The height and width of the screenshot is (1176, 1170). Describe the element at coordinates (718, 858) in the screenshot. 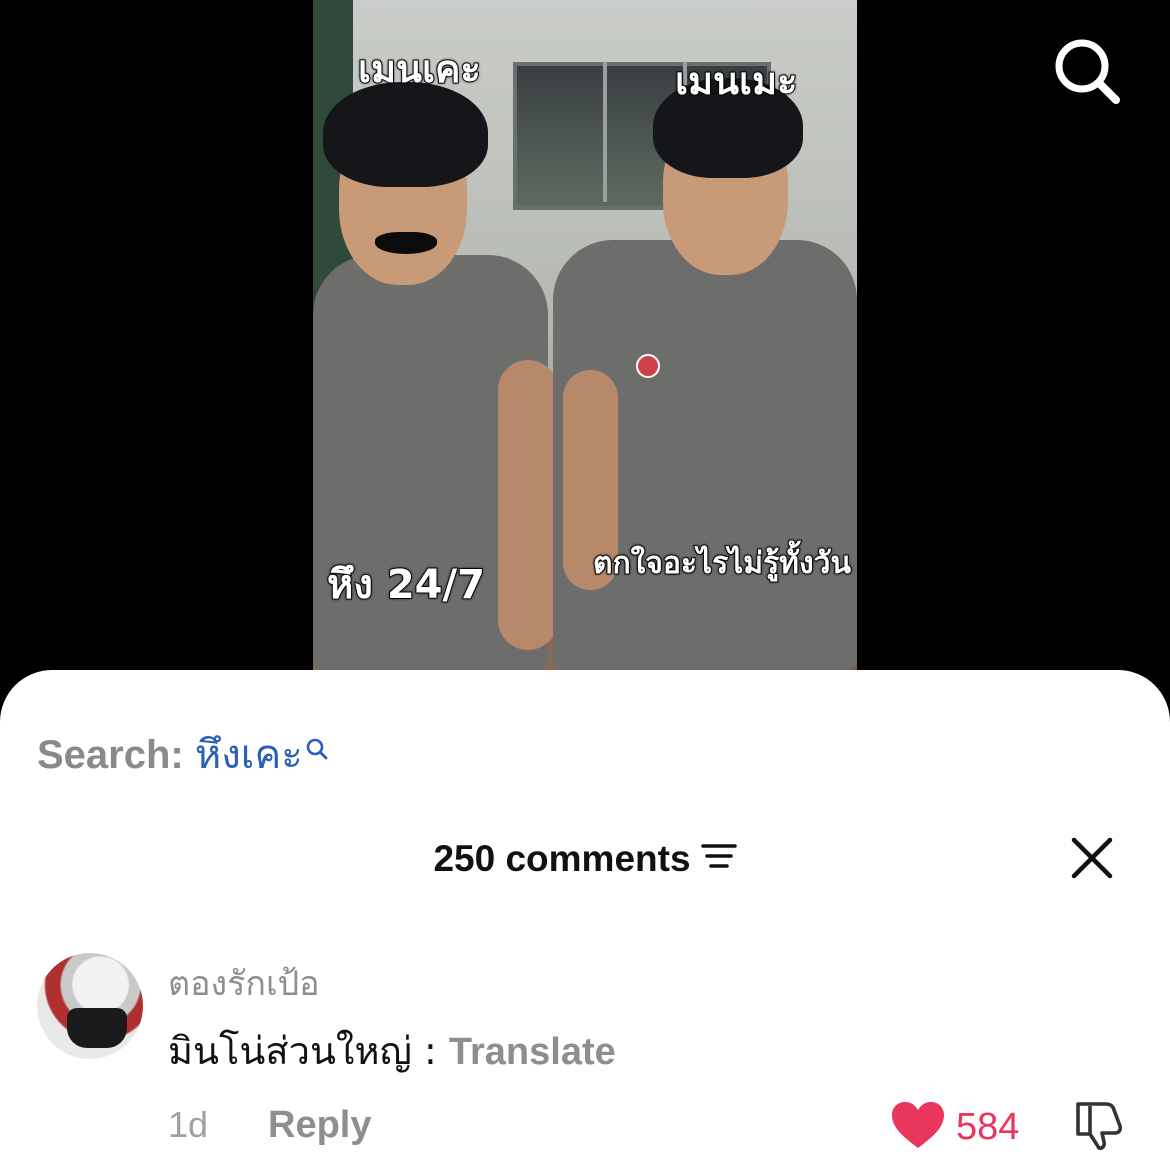

I see `sort-icon` at that location.